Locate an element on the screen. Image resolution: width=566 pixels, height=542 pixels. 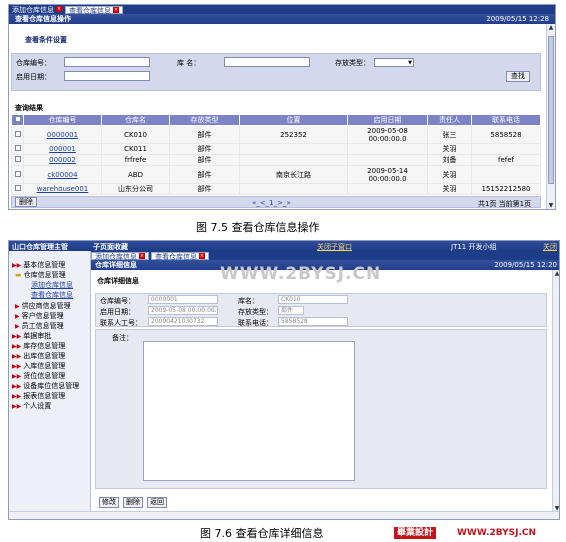
nav-reports: ▶▶ 报表信息管理 is located at coordinates (38, 396).